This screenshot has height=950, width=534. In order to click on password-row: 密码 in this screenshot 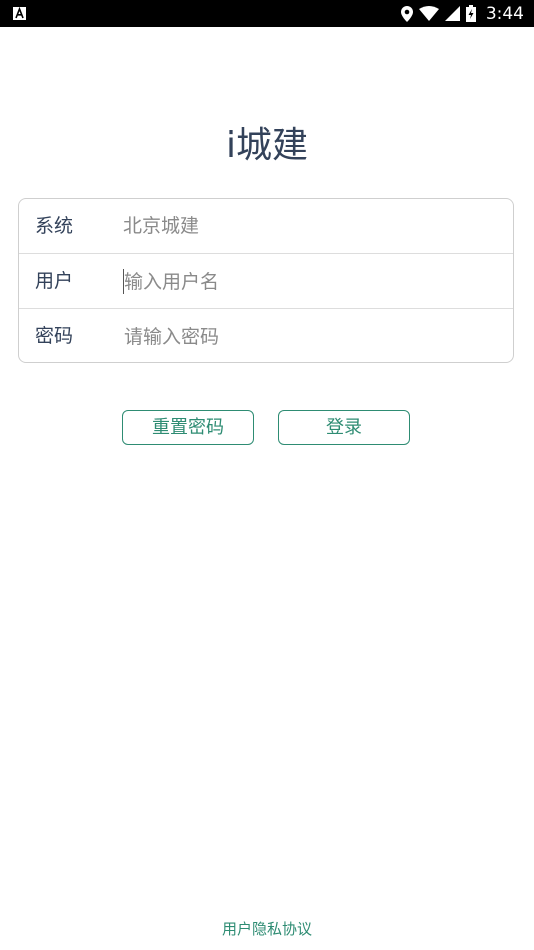, I will do `click(266, 336)`.